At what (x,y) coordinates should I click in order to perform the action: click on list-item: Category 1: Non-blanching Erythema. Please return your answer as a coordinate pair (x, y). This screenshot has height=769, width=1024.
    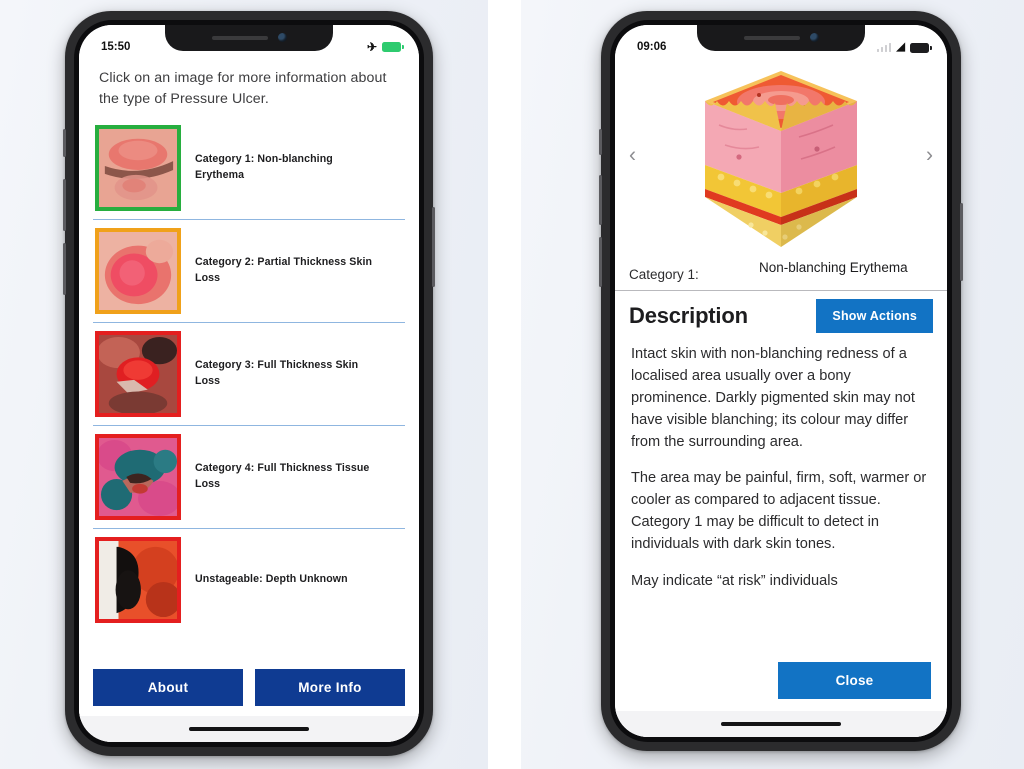
    Looking at the image, I should click on (249, 169).